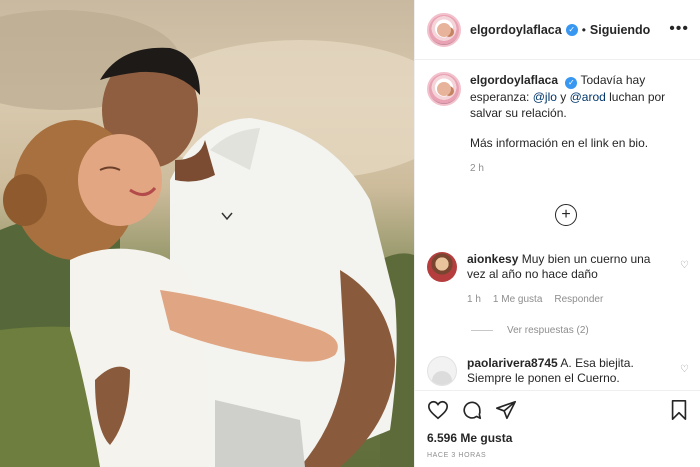  Describe the element at coordinates (474, 299) in the screenshot. I see `comment-time: 1 h` at that location.